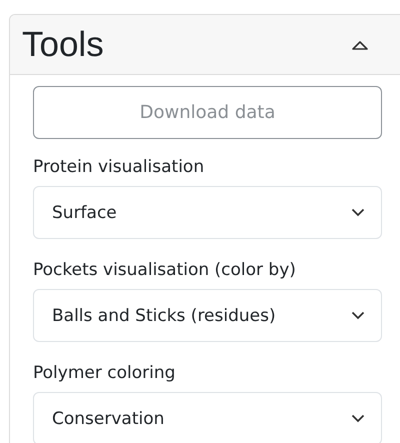 The height and width of the screenshot is (443, 400). Describe the element at coordinates (165, 270) in the screenshot. I see `select-label: Pockets visualisation (color by)` at that location.